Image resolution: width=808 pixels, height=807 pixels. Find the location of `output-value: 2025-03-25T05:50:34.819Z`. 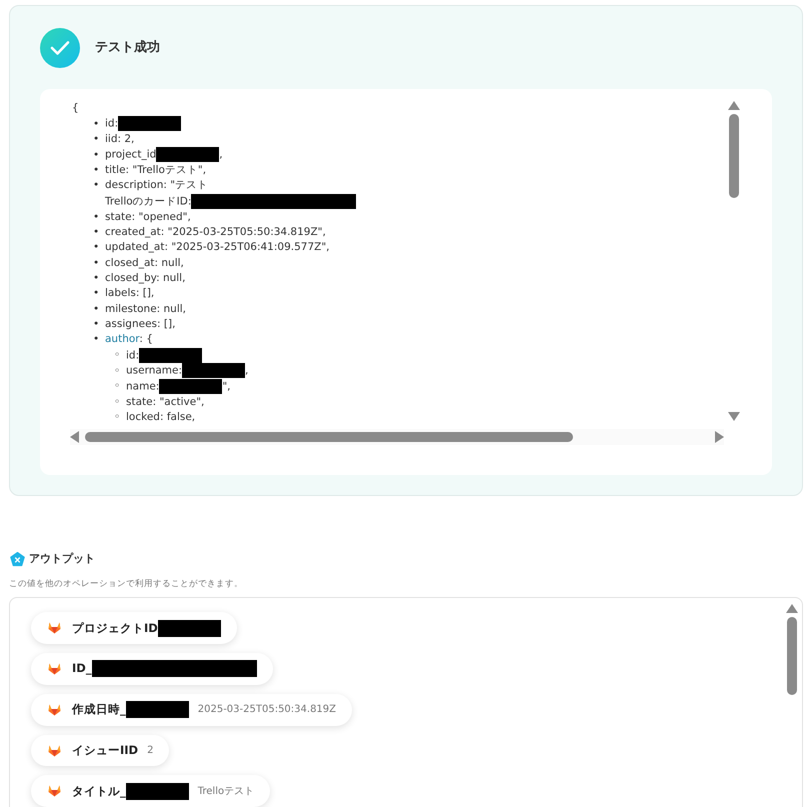

output-value: 2025-03-25T05:50:34.819Z is located at coordinates (267, 710).